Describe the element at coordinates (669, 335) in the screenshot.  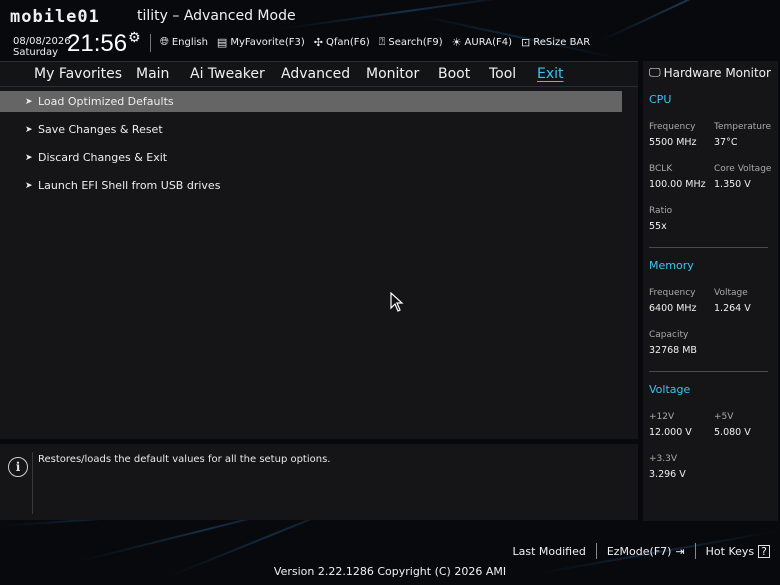
I see `memory-capacity-label: Capacity` at that location.